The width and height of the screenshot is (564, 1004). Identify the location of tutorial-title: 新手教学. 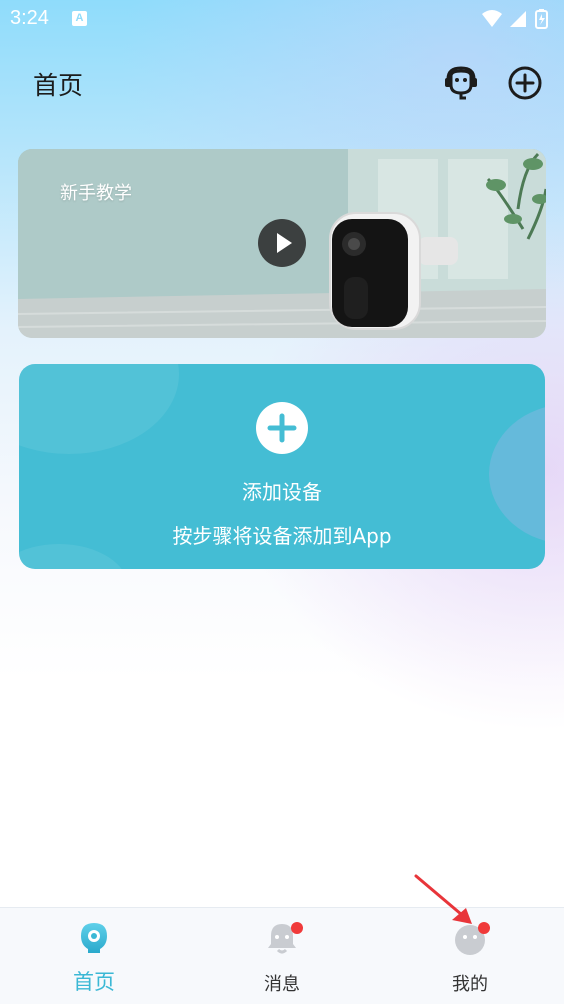
(96, 193).